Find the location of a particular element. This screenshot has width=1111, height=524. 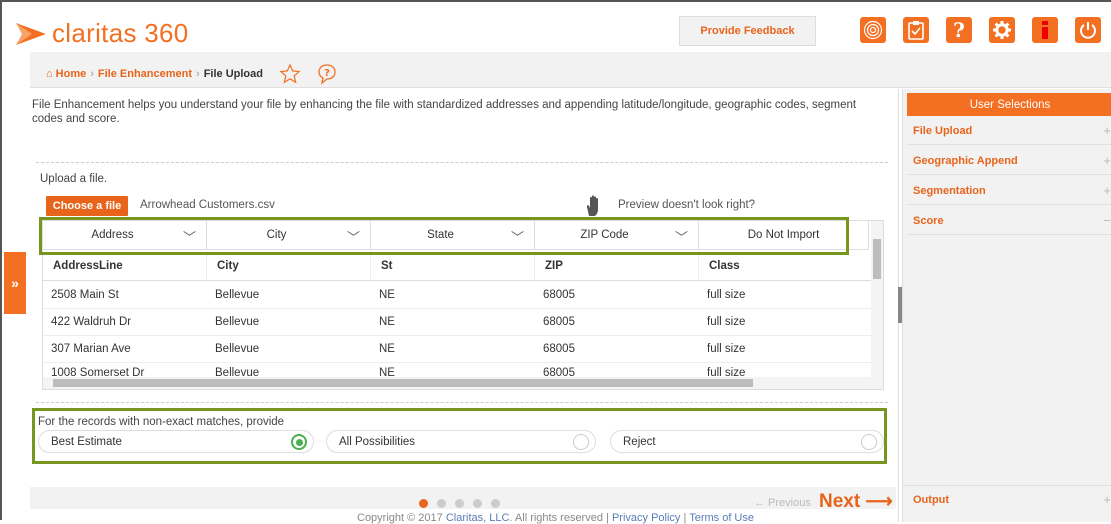

table-cell: 2508 Main St is located at coordinates (85, 295).